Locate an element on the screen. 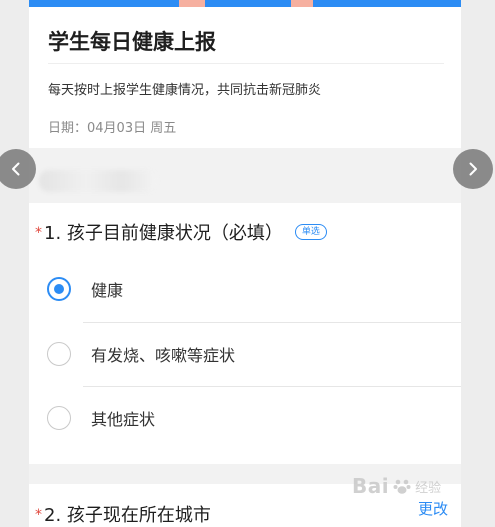 The width and height of the screenshot is (495, 527). chevron-right-icon is located at coordinates (473, 169).